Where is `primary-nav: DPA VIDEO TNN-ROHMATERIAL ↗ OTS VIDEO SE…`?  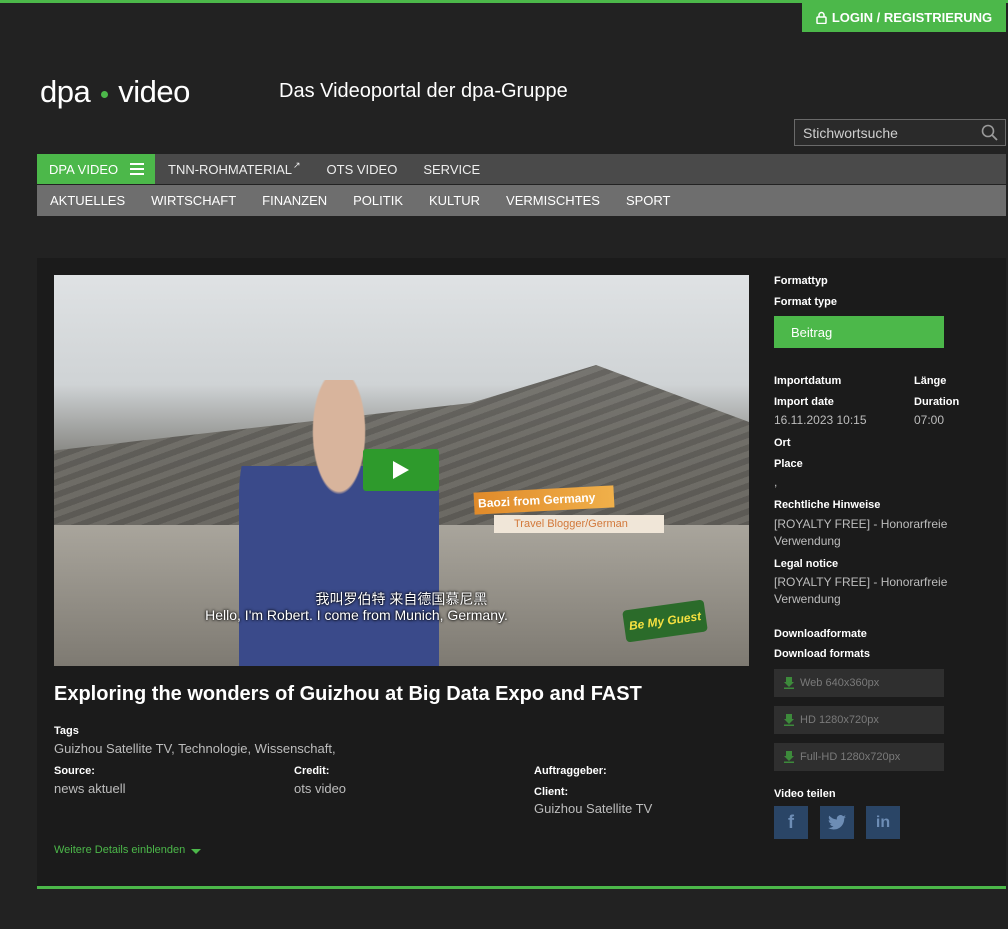 primary-nav: DPA VIDEO TNN-ROHMATERIAL ↗ OTS VIDEO SE… is located at coordinates (521, 169).